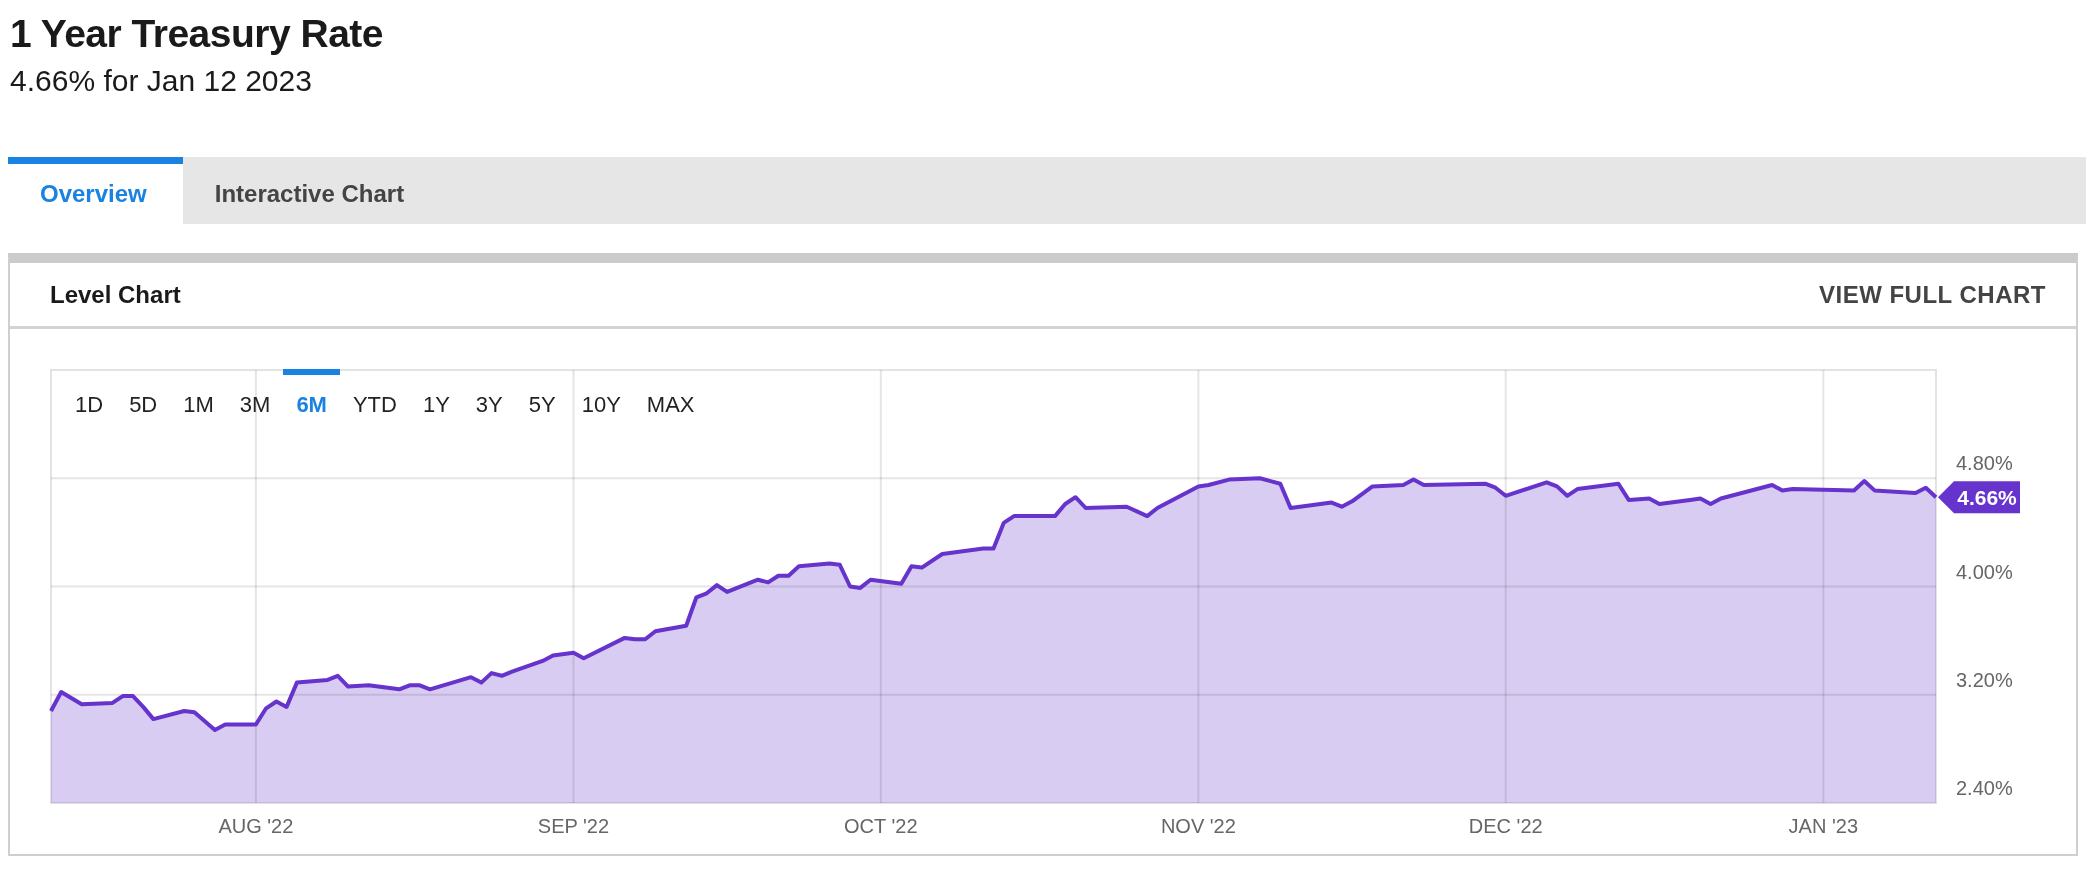 Image resolution: width=2086 pixels, height=870 pixels. Describe the element at coordinates (197, 34) in the screenshot. I see `page-title: 1 Year Treasury Rate` at that location.